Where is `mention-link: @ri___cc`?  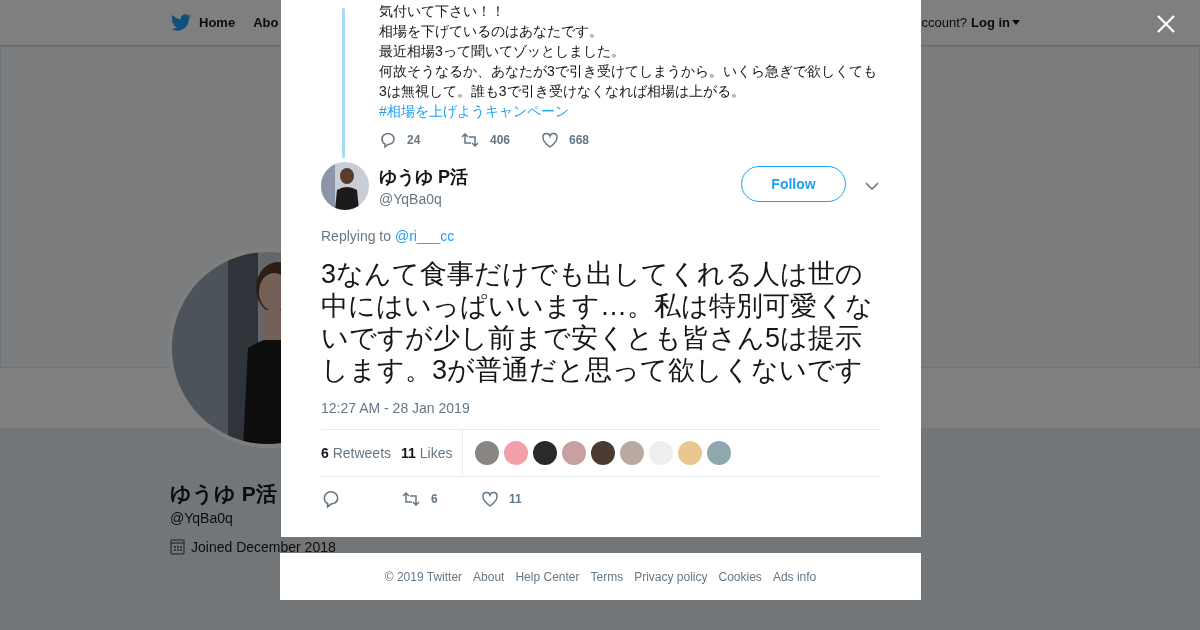 mention-link: @ri___cc is located at coordinates (424, 236).